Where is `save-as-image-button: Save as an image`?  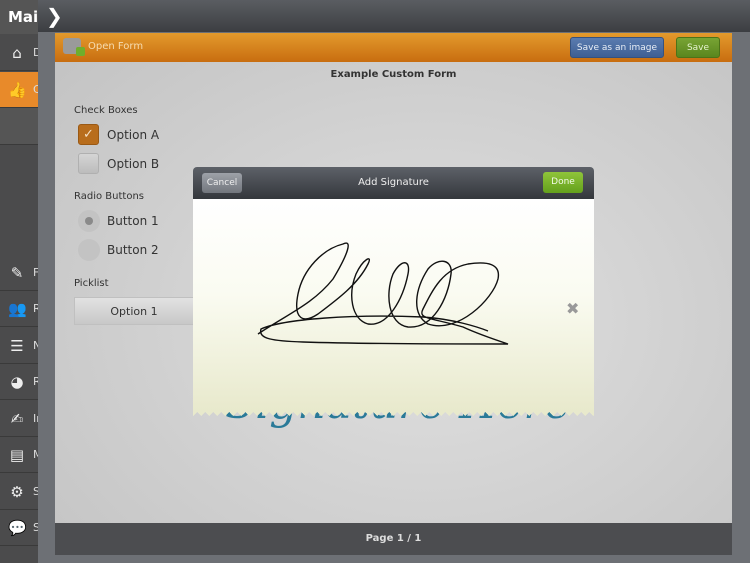
save-as-image-button: Save as an image is located at coordinates (617, 47).